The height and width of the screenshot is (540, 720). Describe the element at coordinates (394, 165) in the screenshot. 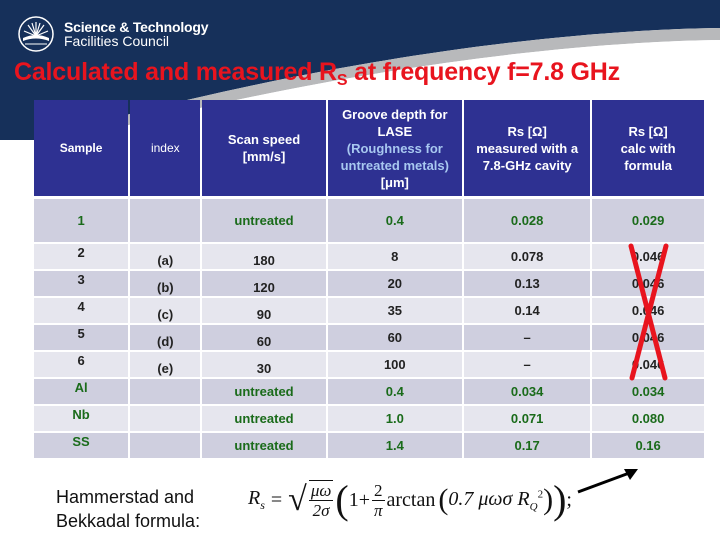

I see `groove-line4: untreated metals)` at that location.